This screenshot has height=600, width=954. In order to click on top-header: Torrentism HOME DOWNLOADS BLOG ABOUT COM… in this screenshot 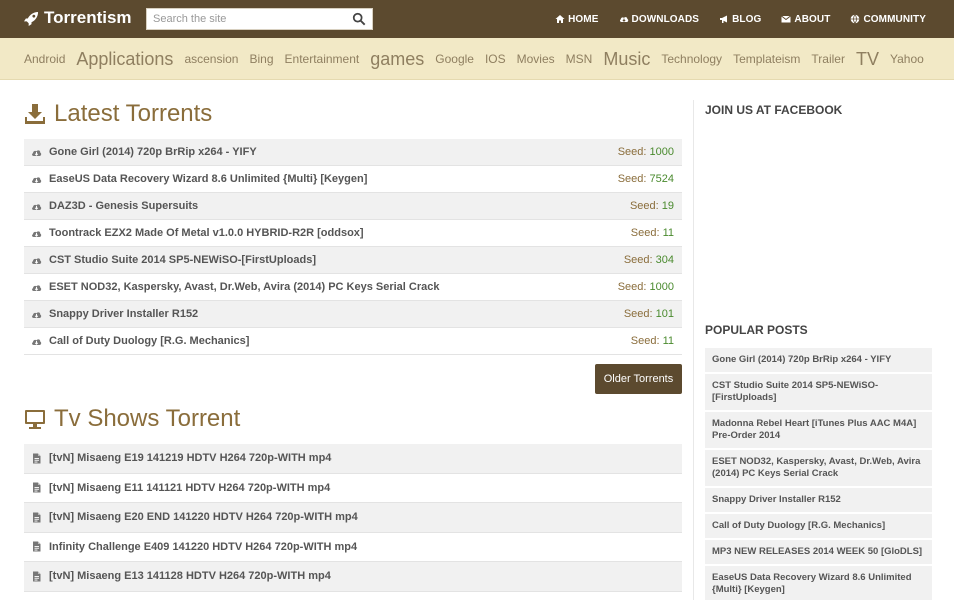, I will do `click(477, 19)`.